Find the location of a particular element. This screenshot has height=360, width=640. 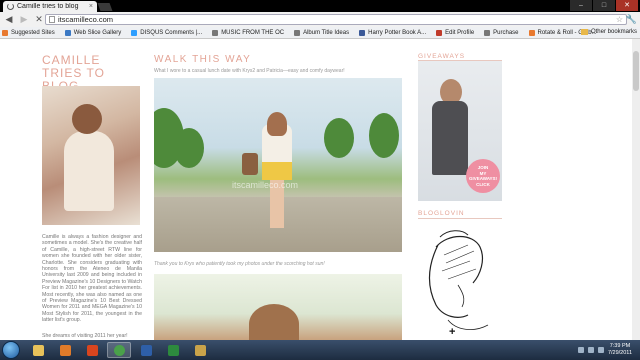

bookmark-label: Purchase is located at coordinates (506, 32).